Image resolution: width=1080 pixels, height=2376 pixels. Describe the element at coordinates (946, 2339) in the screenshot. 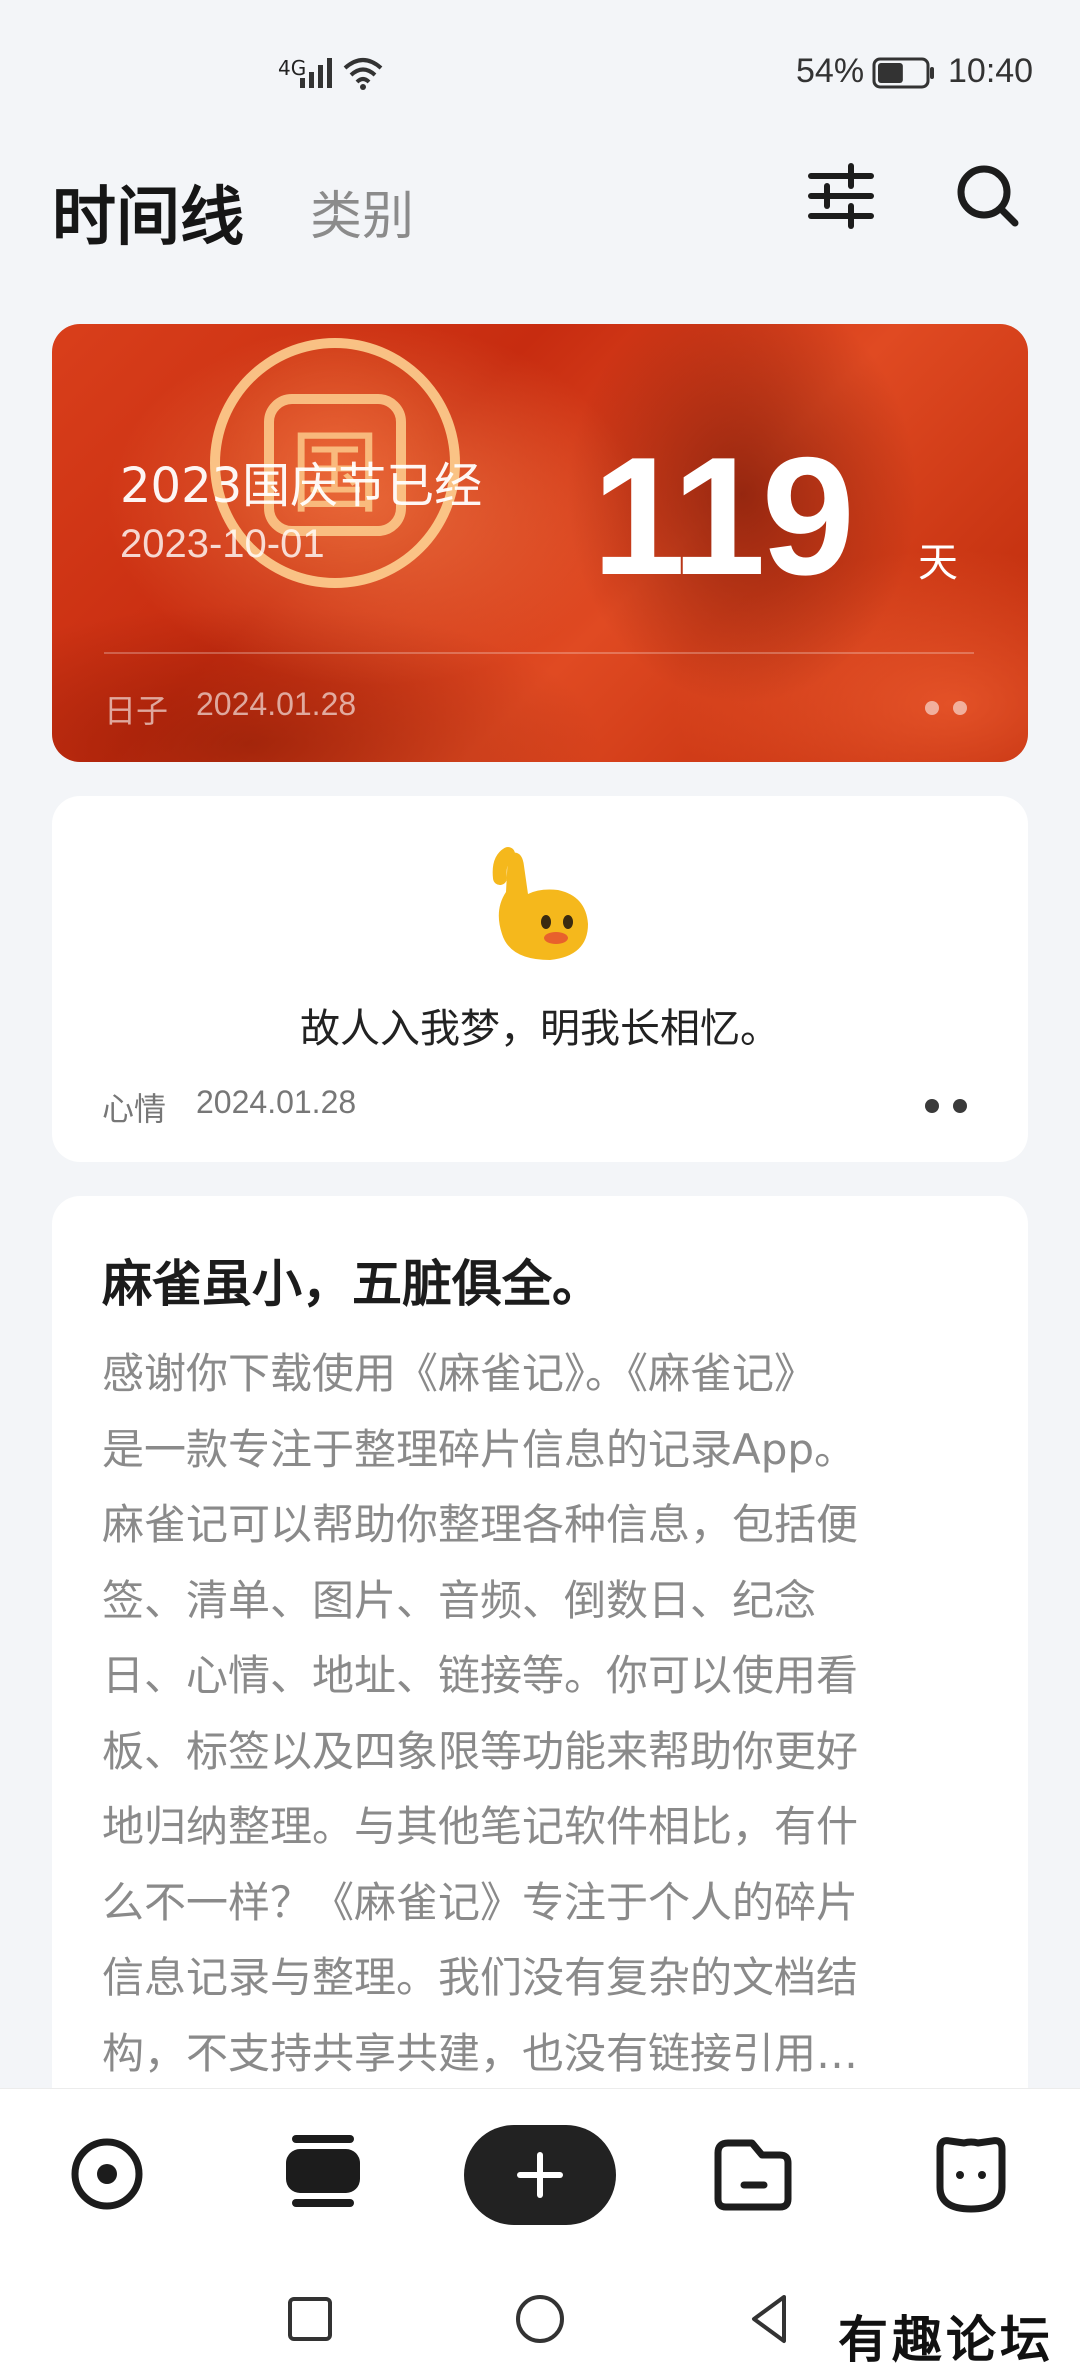

I see `watermark: 有趣论坛` at that location.